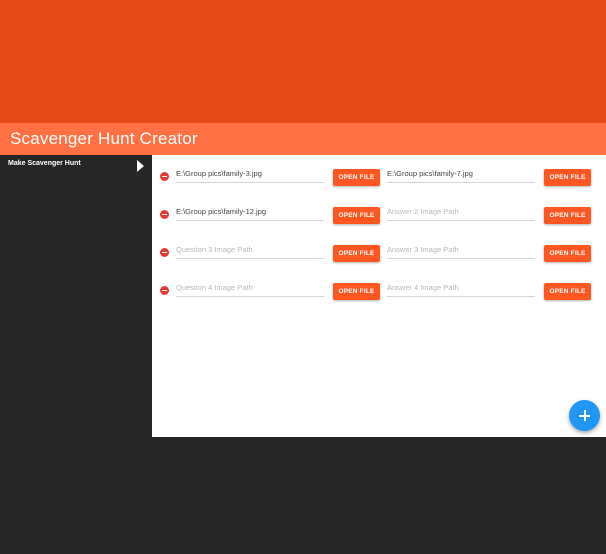 The width and height of the screenshot is (606, 554). What do you see at coordinates (250, 288) in the screenshot?
I see `question-path-field: Question 4 Image Path` at bounding box center [250, 288].